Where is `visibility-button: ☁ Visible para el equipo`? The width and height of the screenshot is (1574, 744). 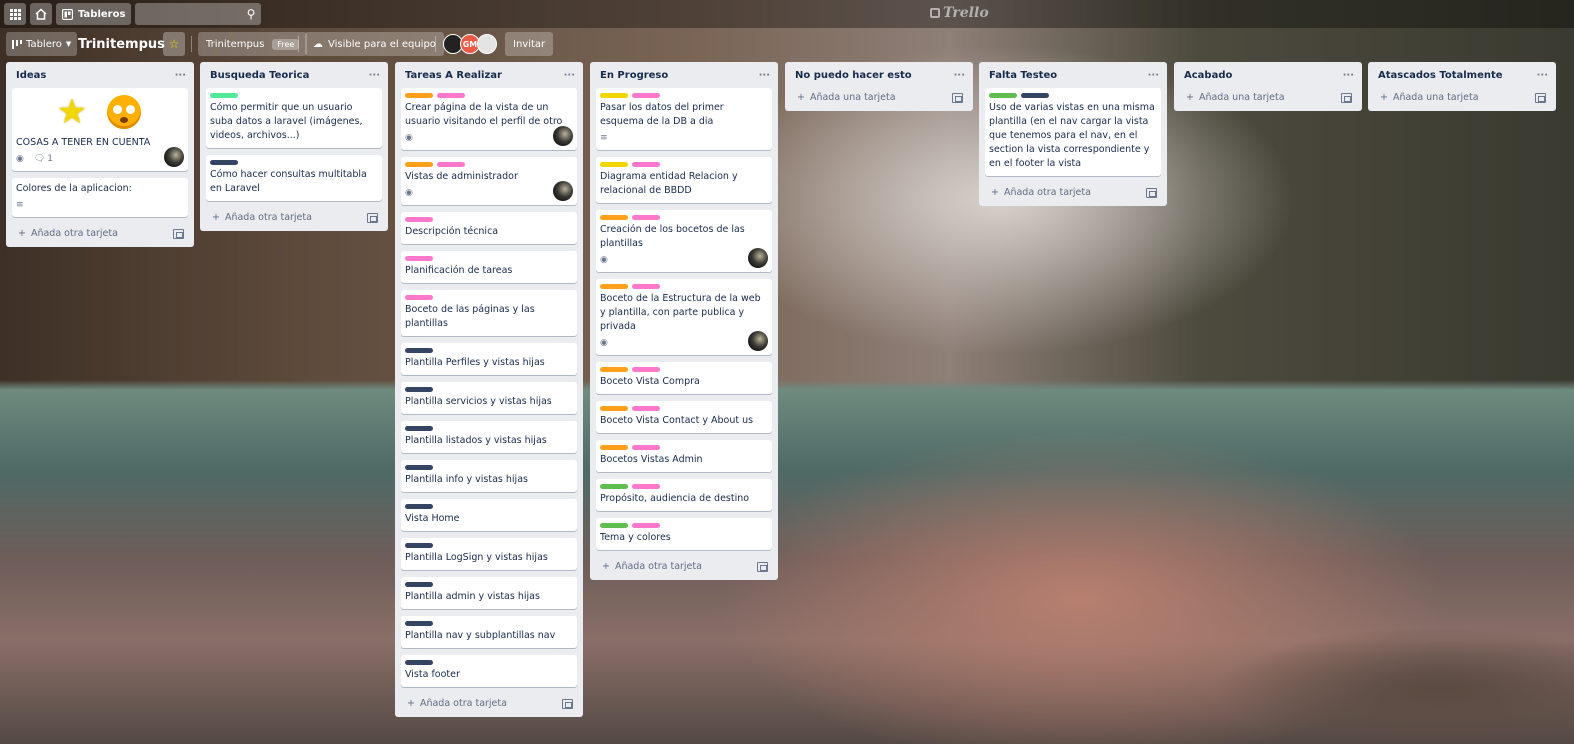 visibility-button: ☁ Visible para el equipo is located at coordinates (374, 44).